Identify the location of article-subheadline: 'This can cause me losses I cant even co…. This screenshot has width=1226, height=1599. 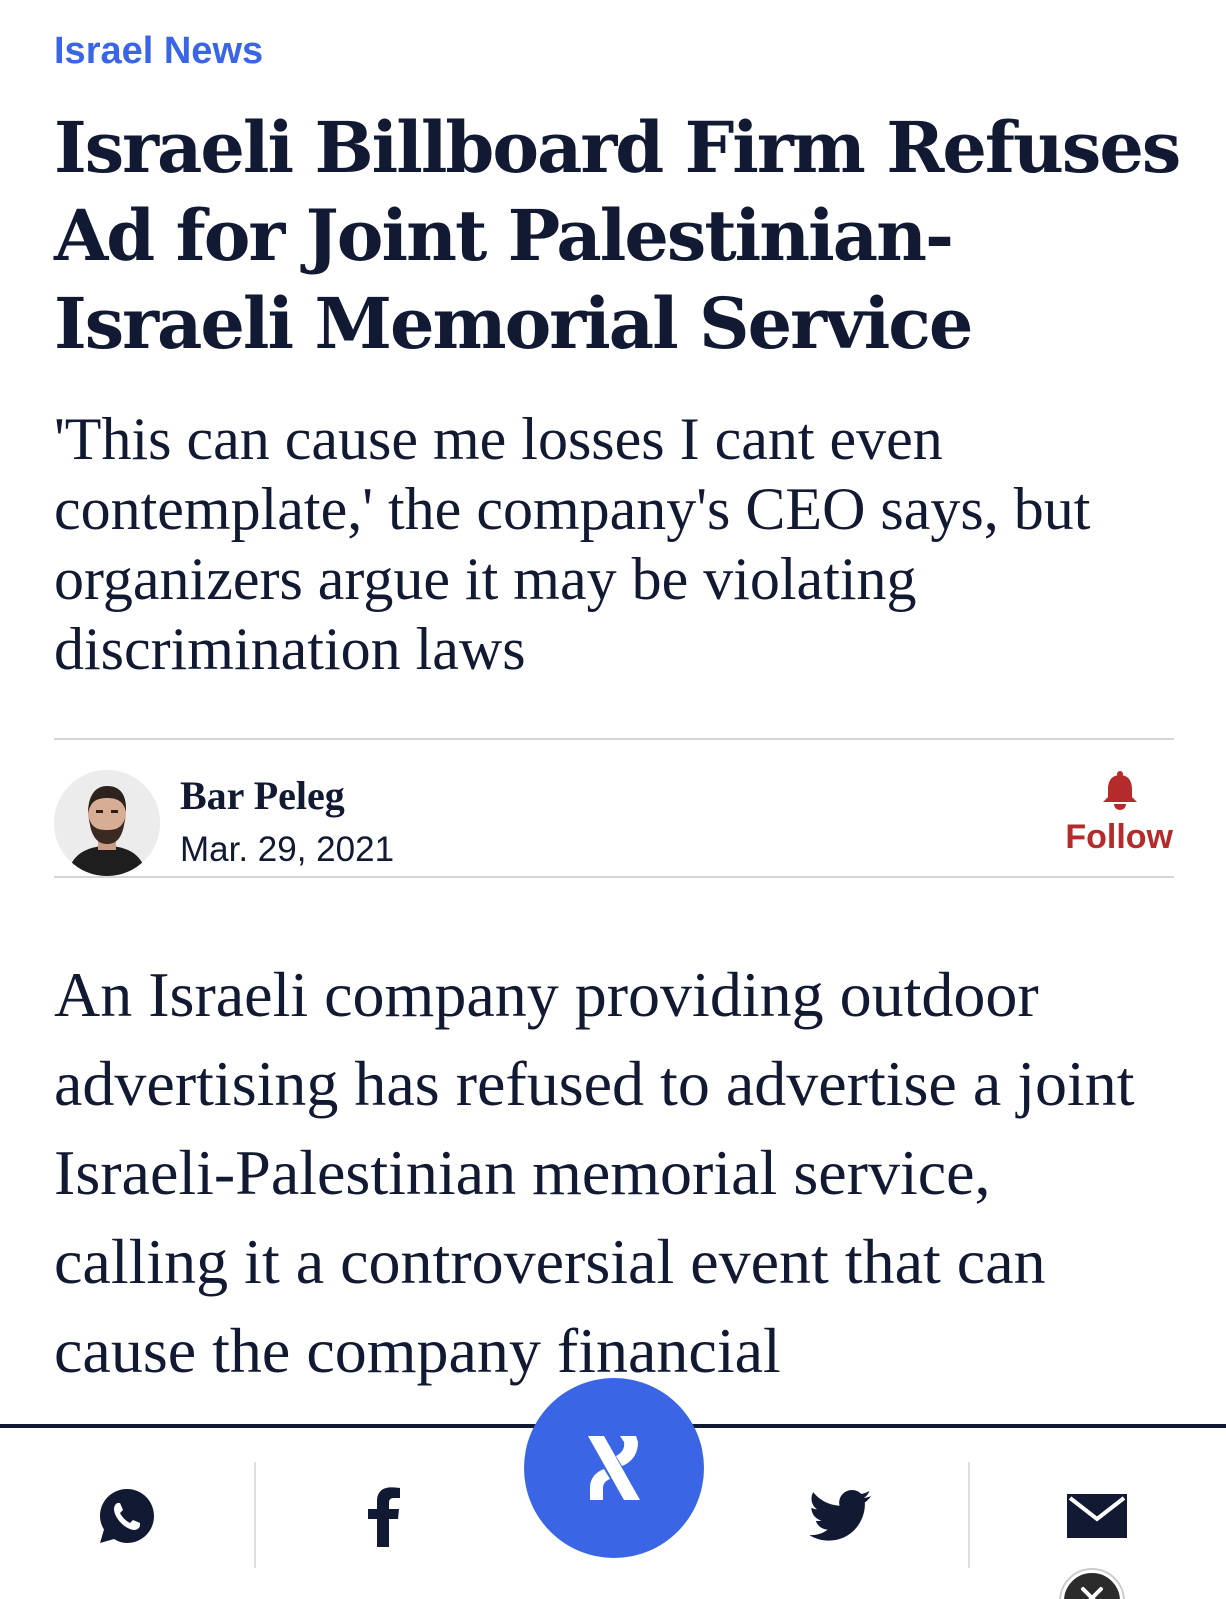
(572, 544).